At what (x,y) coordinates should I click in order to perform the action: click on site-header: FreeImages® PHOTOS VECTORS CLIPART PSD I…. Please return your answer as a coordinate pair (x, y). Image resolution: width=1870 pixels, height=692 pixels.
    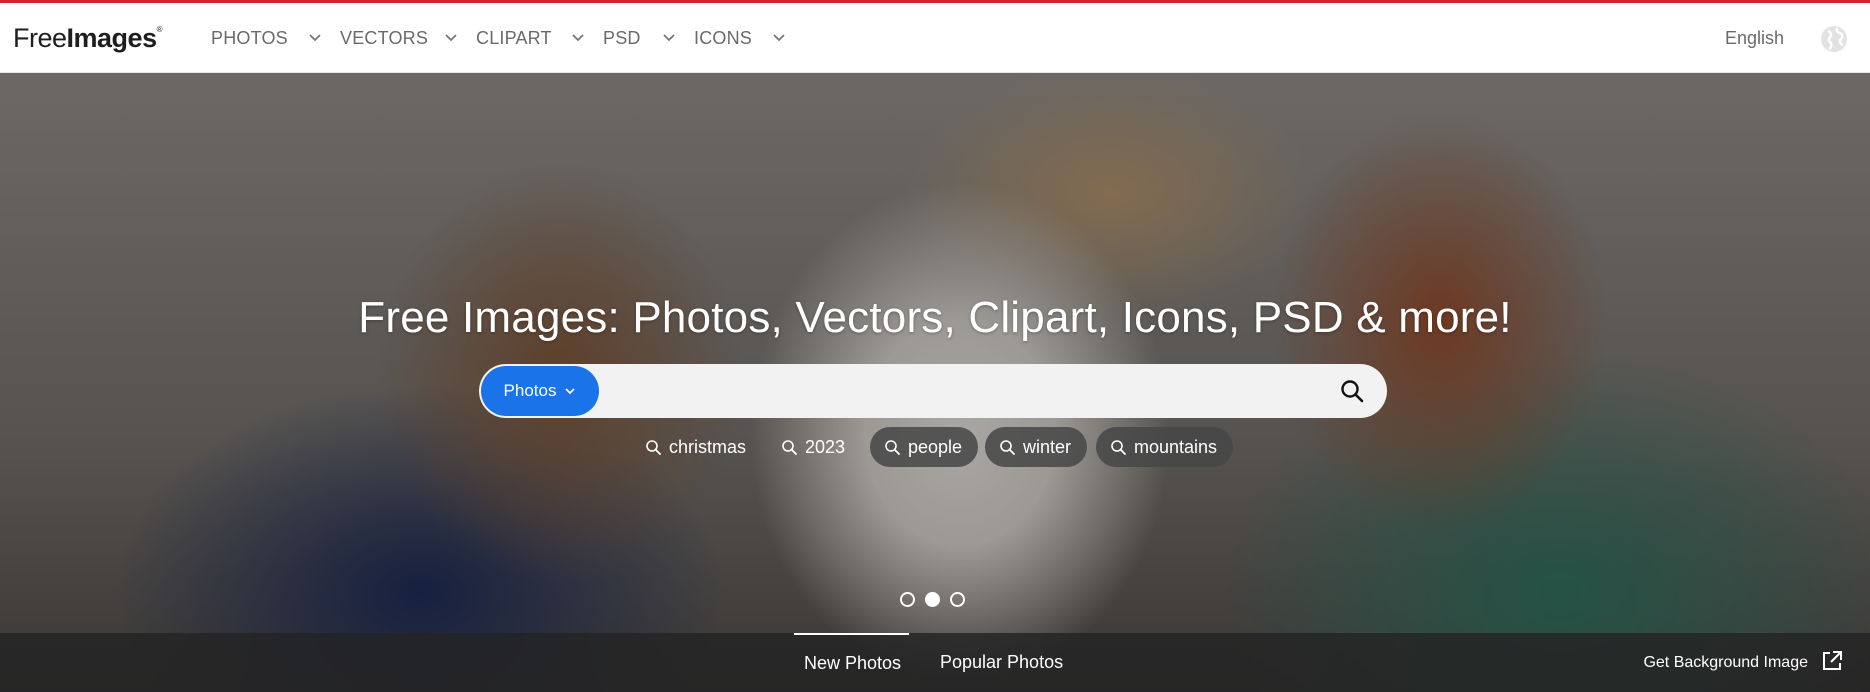
    Looking at the image, I should click on (935, 38).